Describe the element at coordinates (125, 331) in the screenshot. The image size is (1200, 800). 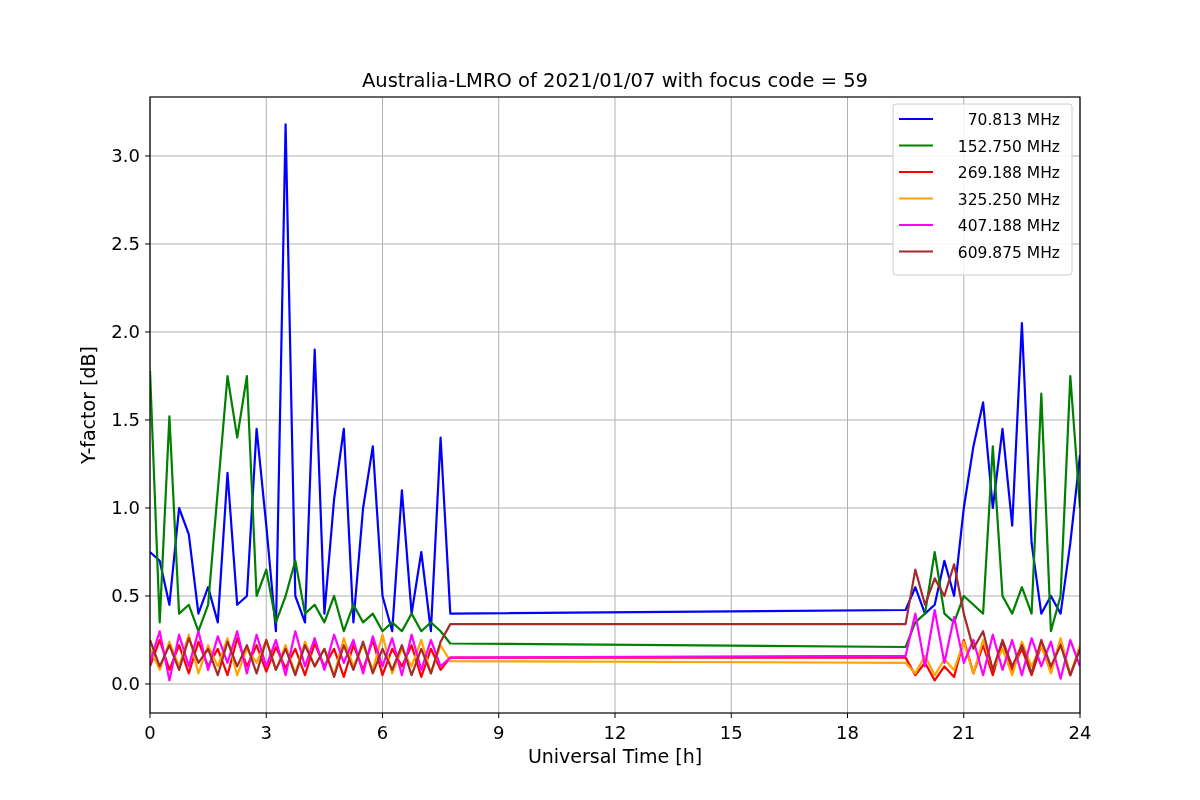
I see `tick-label: 2.0` at that location.